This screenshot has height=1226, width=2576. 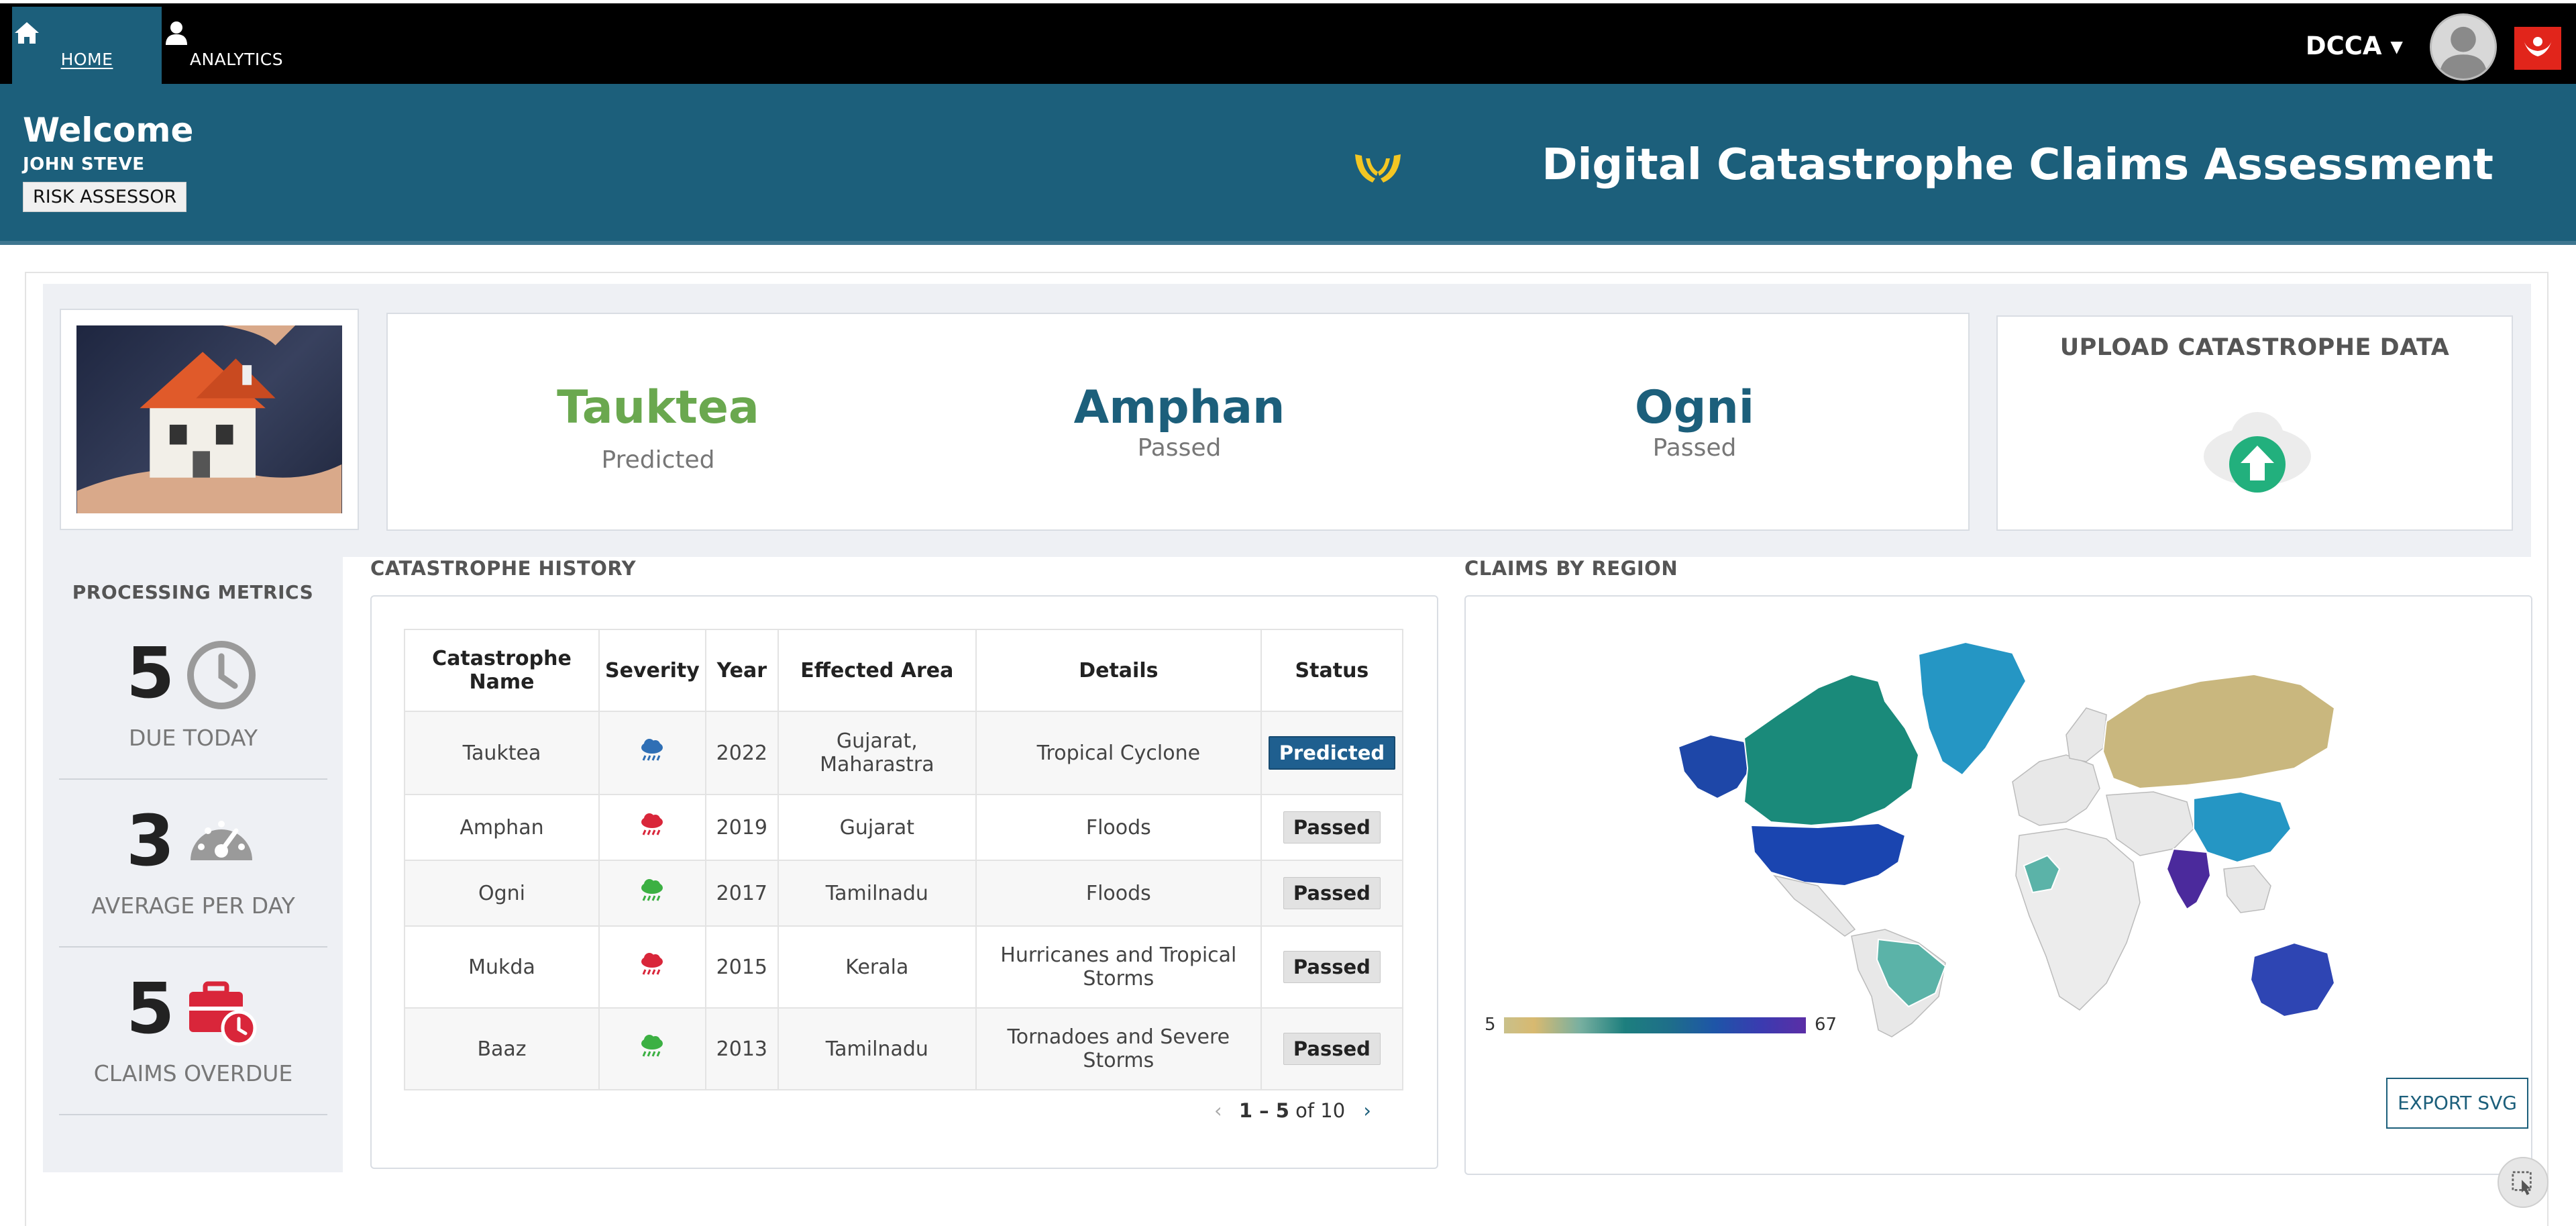 What do you see at coordinates (193, 1073) in the screenshot?
I see `metric-label: CLAIMS OVERDUE` at bounding box center [193, 1073].